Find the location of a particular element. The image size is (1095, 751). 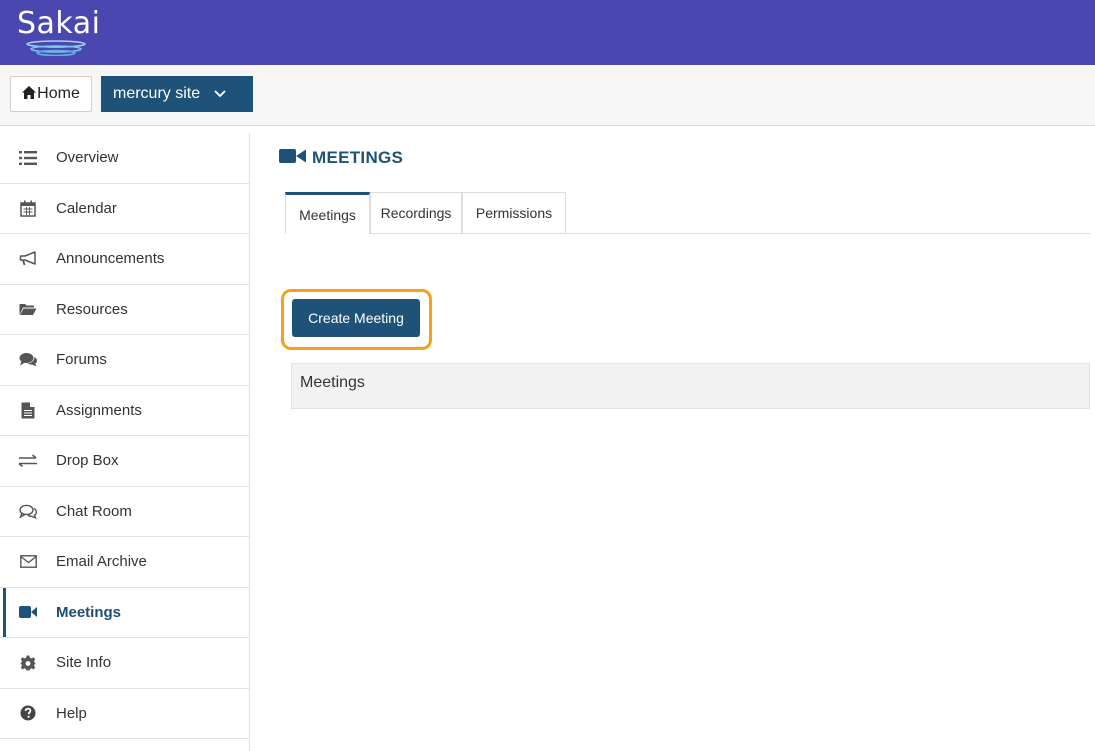

tool-menu-item-label: Assignments is located at coordinates (99, 410).